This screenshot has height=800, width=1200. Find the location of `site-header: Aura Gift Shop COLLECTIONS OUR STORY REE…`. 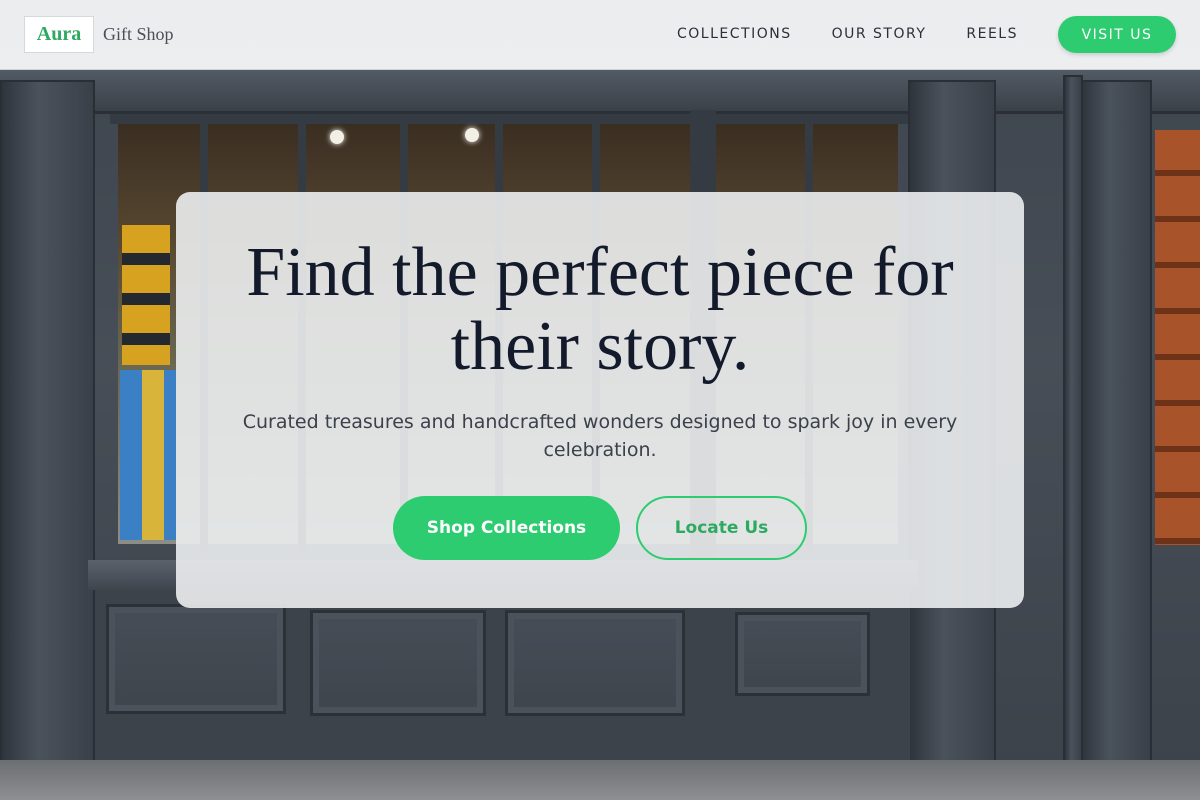

site-header: Aura Gift Shop COLLECTIONS OUR STORY REE… is located at coordinates (600, 35).